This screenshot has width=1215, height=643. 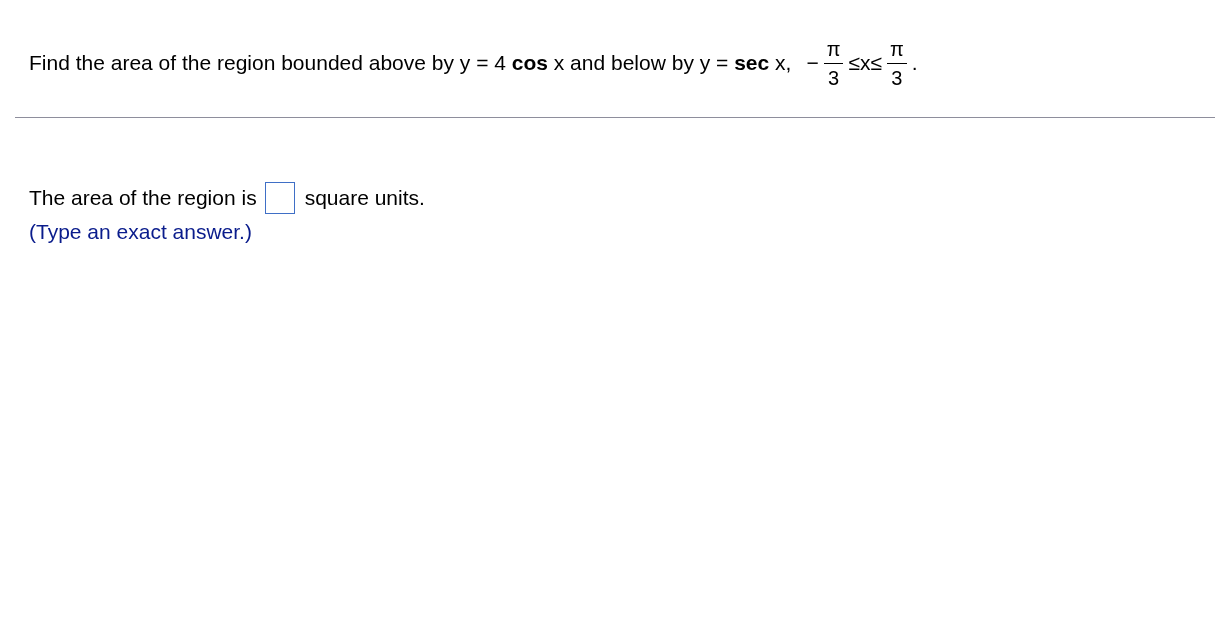 I want to click on answer-suffix: square units., so click(x=364, y=198).